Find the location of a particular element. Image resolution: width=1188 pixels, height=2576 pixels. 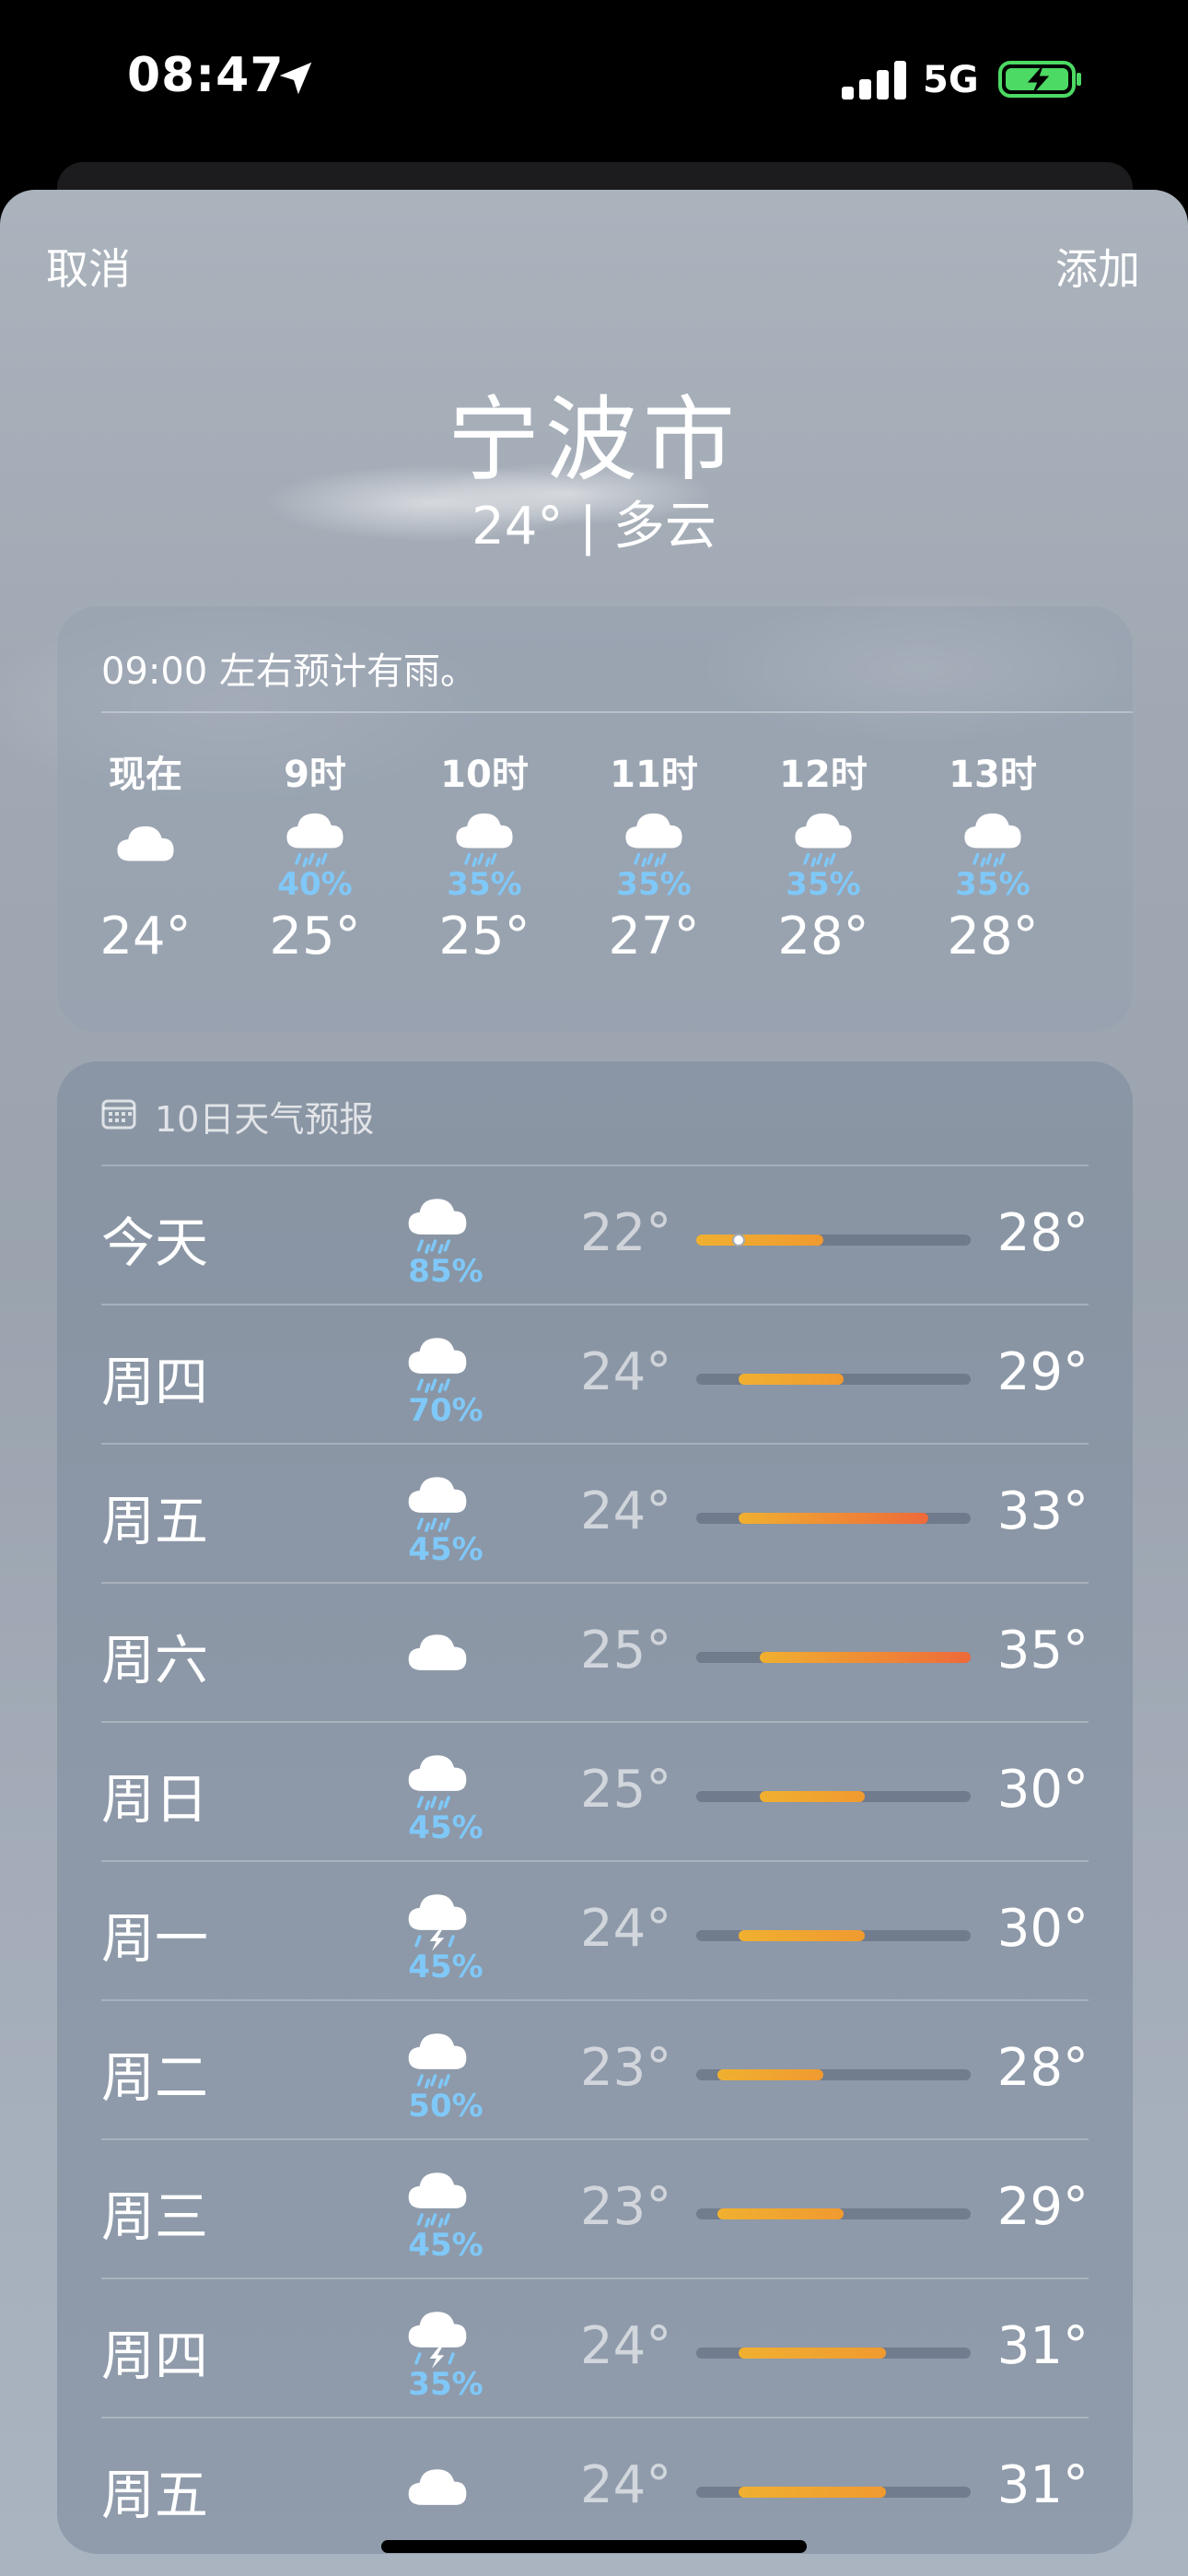

add-button: 添加 is located at coordinates (1097, 266).